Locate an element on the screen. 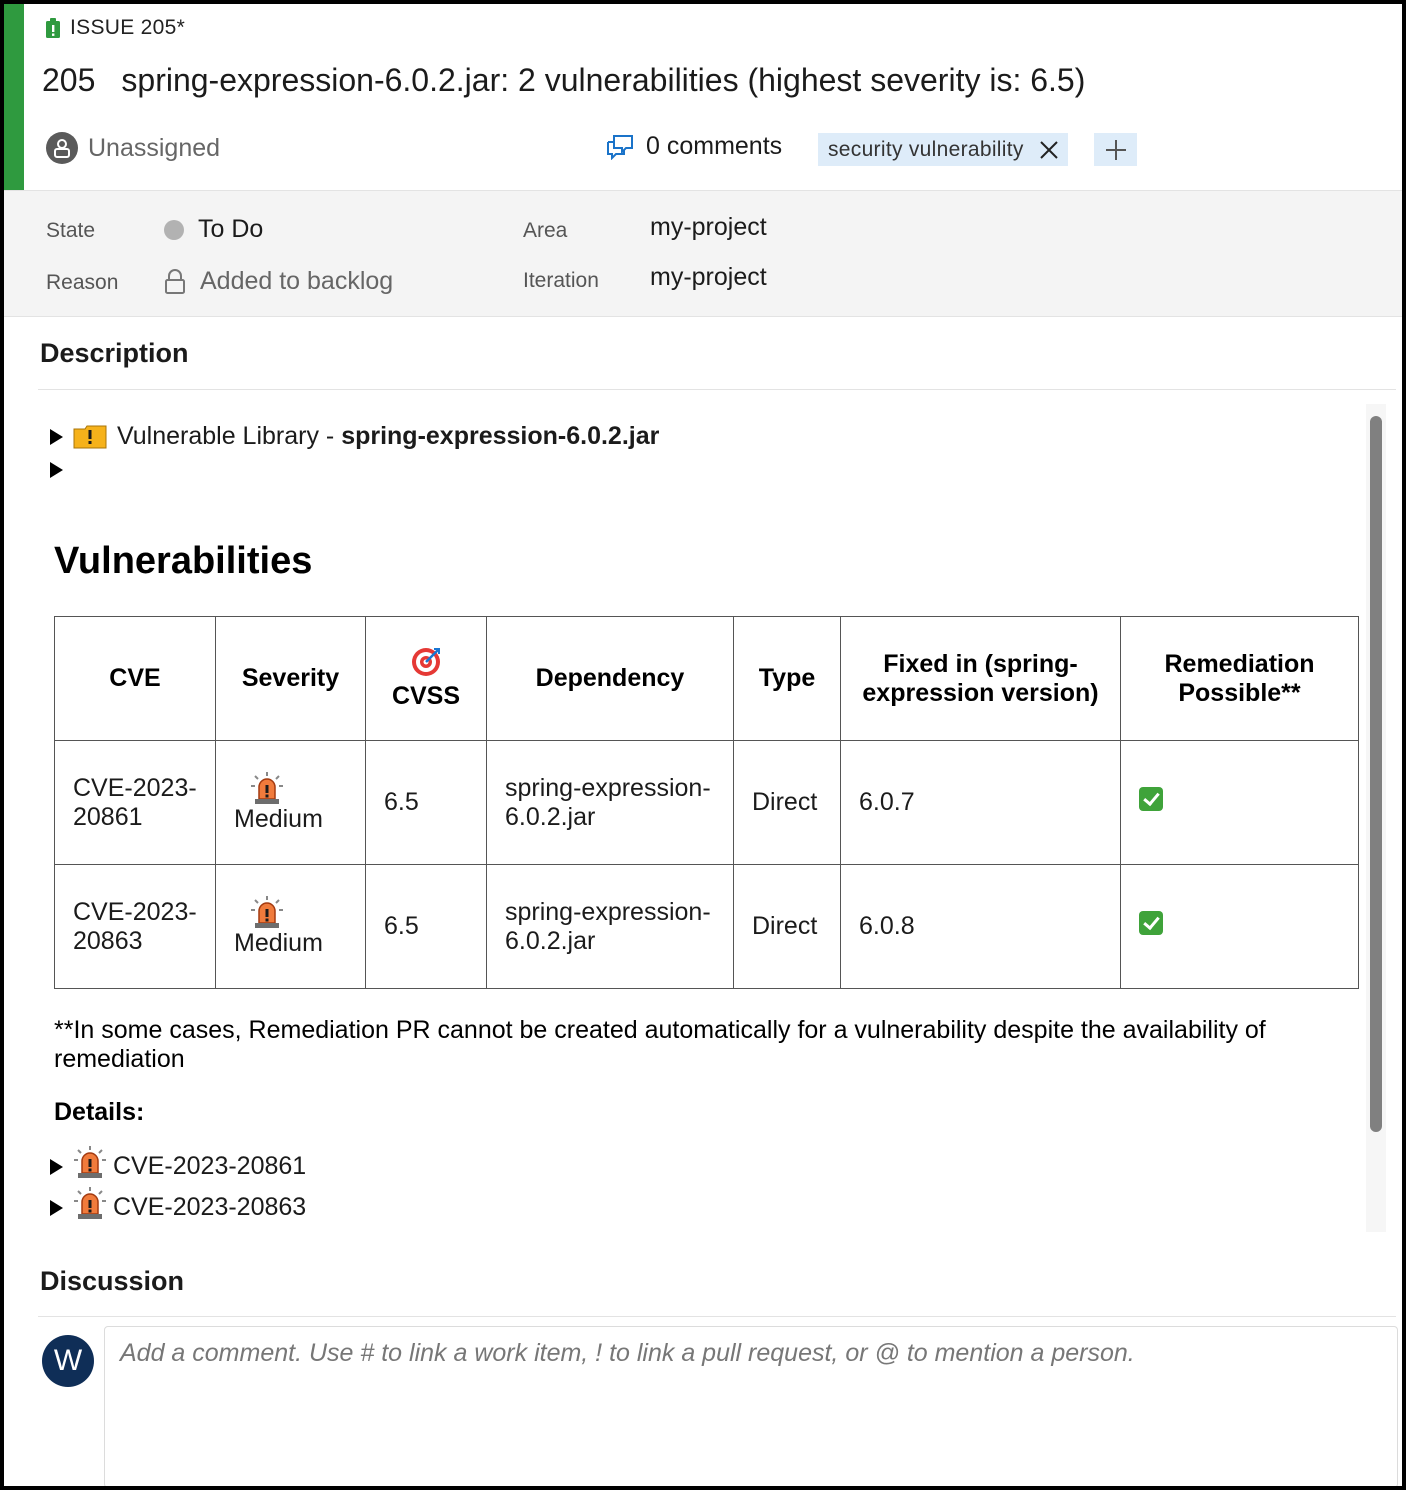  comments-count: 0 comments is located at coordinates (714, 146).